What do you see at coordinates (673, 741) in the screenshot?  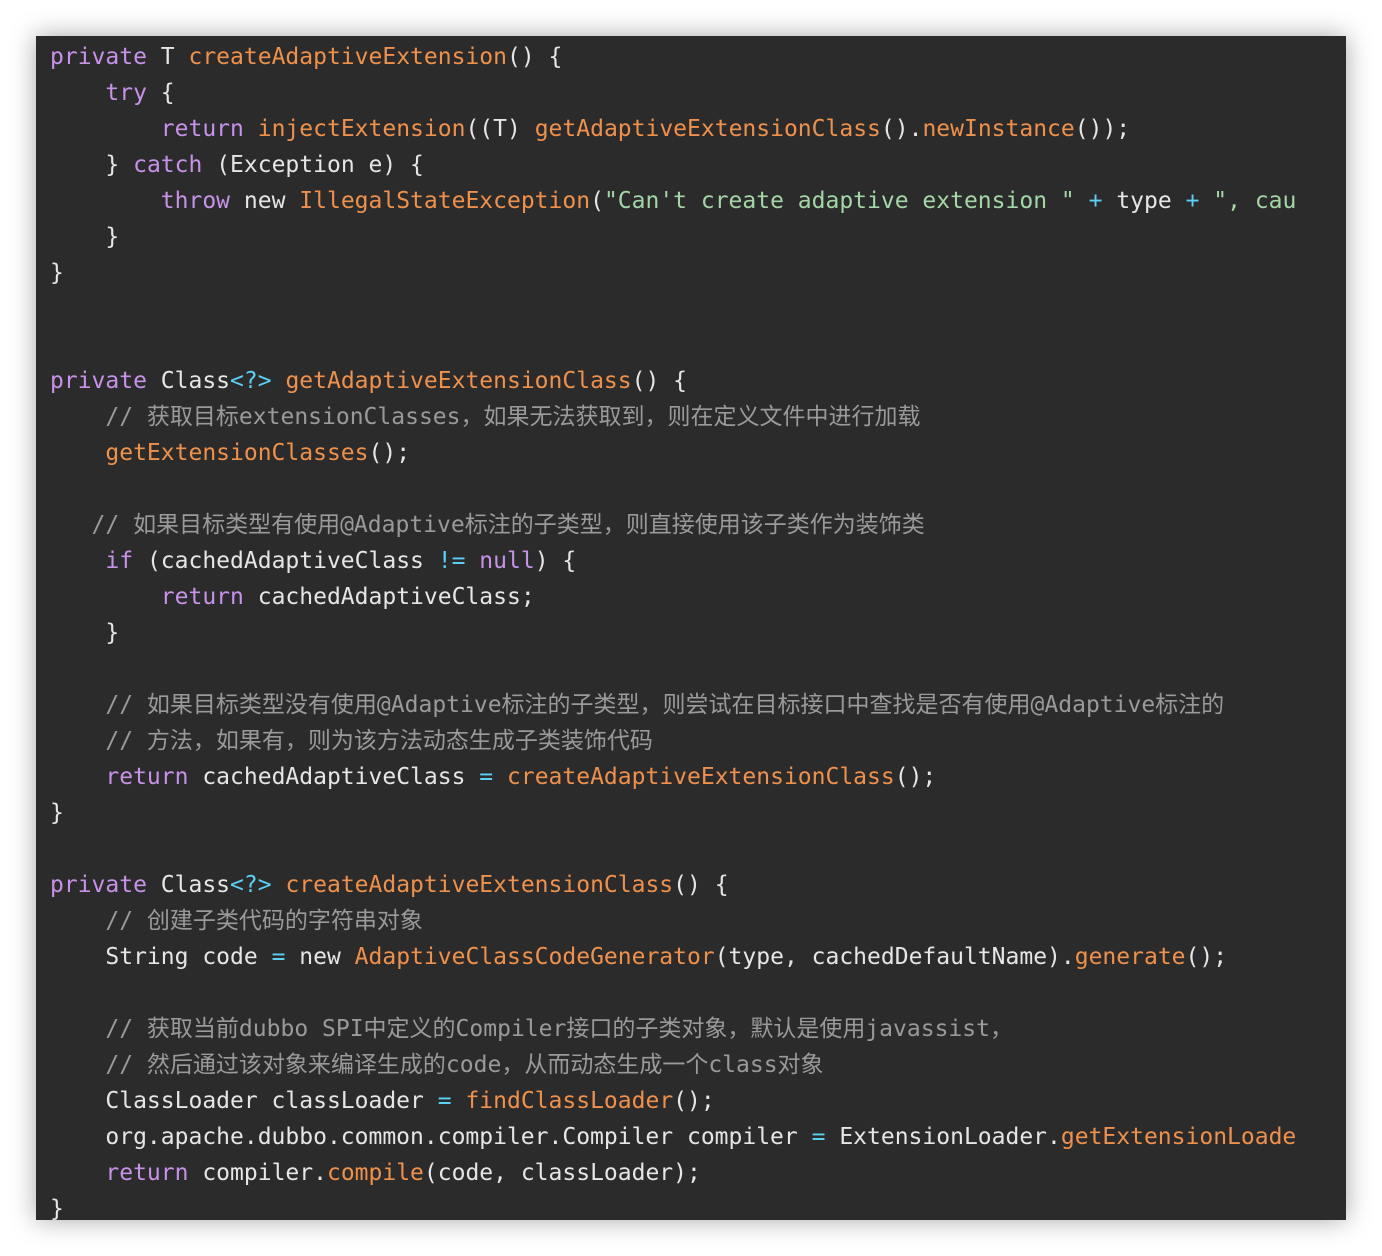 I see `code-line: // 方法，如果有，则为该方法动态生成子类装饰代码` at bounding box center [673, 741].